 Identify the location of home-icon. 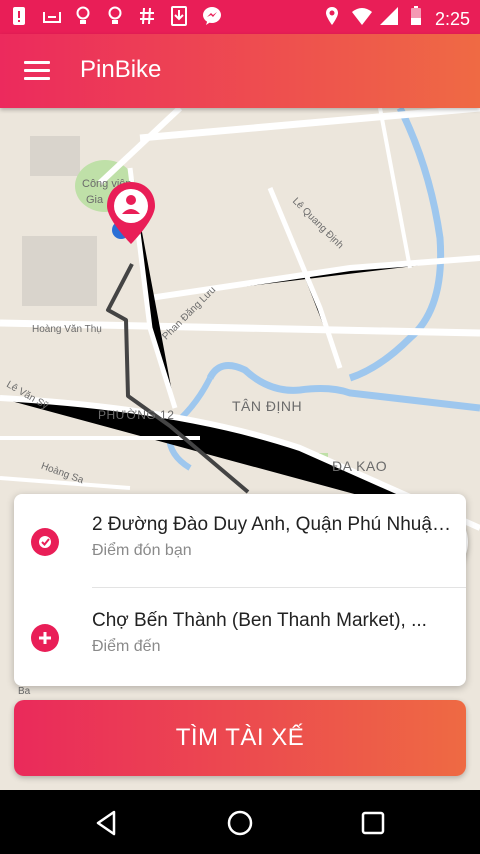
(240, 823).